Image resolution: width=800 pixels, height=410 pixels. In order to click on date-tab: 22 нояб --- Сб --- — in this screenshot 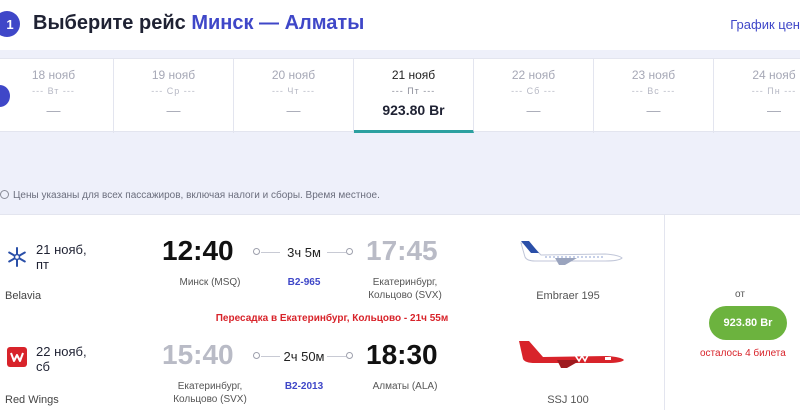, I will do `click(534, 96)`.